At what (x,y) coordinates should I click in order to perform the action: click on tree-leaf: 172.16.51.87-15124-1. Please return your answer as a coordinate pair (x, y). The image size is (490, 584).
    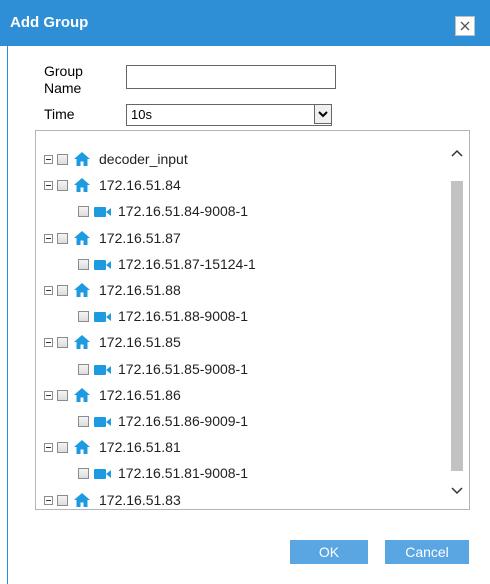
    Looking at the image, I should click on (167, 264).